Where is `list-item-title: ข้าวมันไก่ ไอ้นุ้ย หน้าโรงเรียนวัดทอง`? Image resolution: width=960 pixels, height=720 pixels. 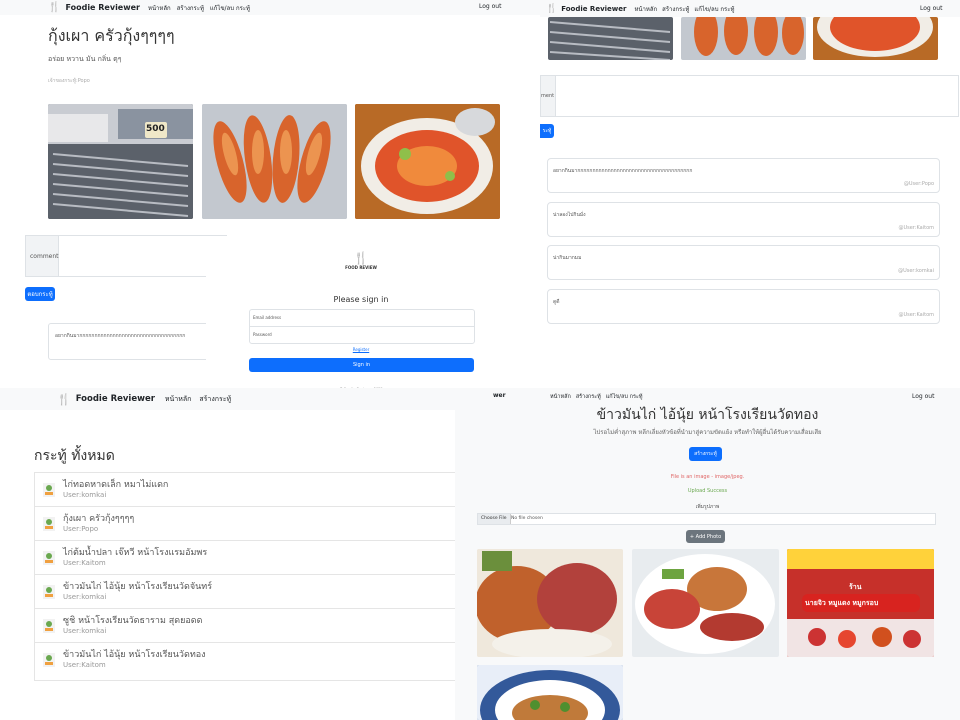
list-item-title: ข้าวมันไก่ ไอ้นุ้ย หน้าโรงเรียนวัดทอง is located at coordinates (134, 655).